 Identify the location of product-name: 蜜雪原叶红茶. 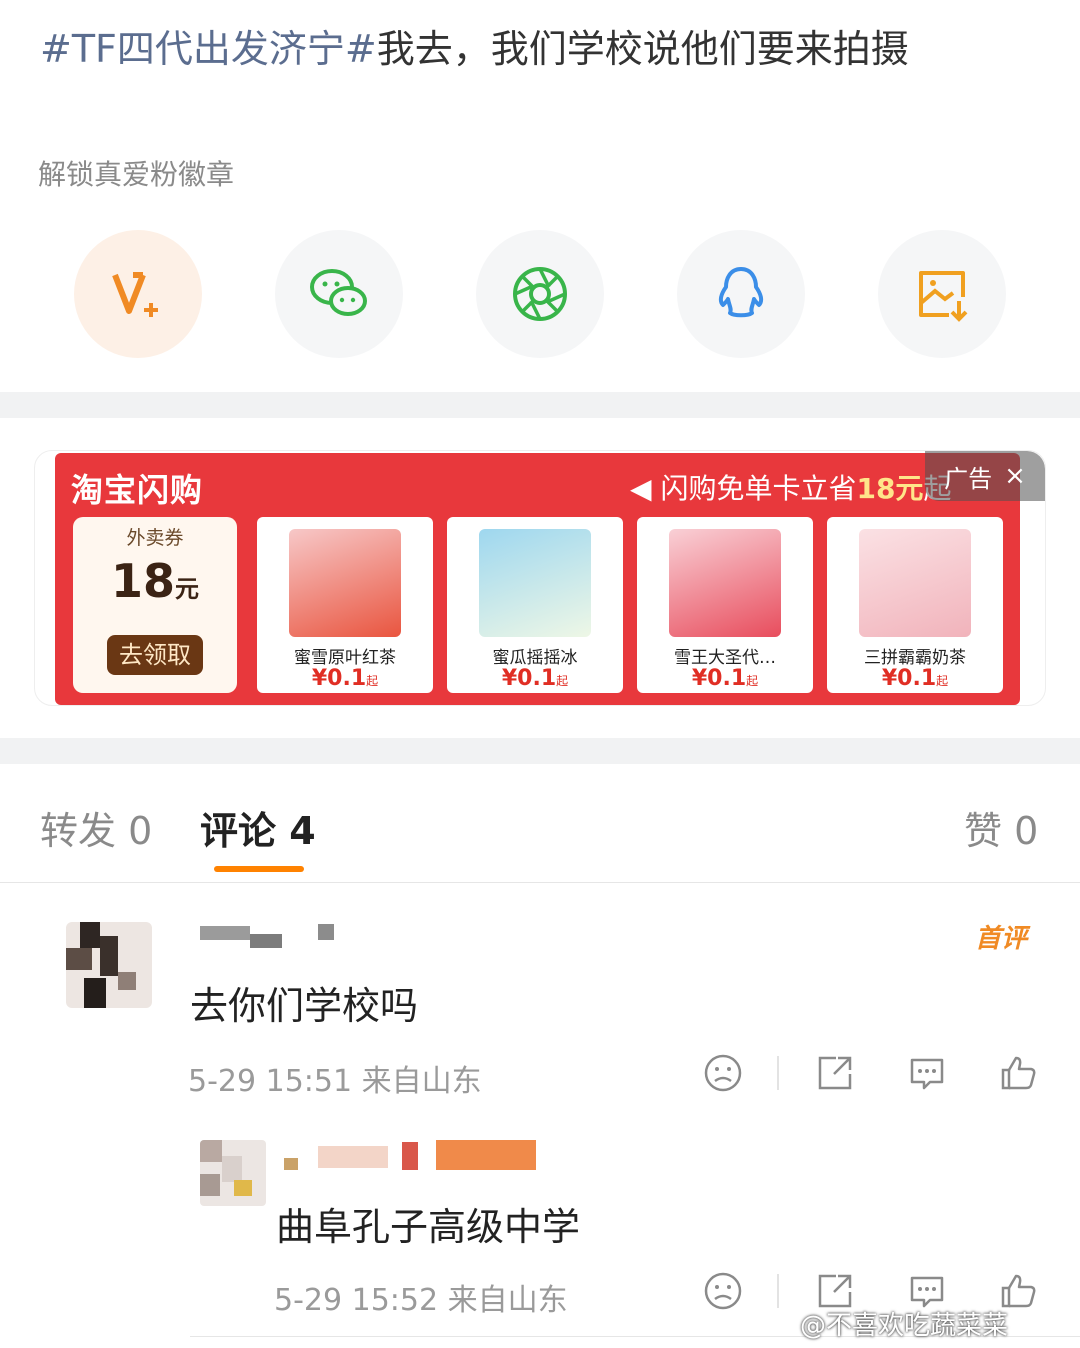
(345, 658).